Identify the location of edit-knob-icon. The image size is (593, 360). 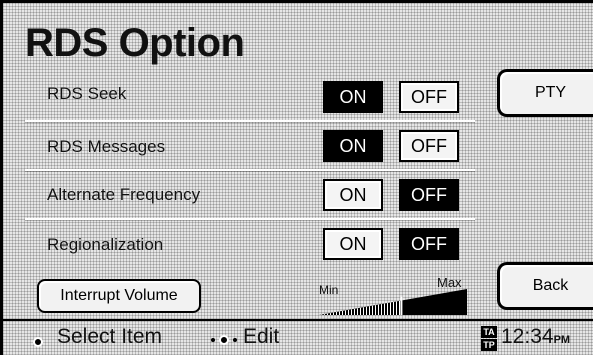
(224, 341).